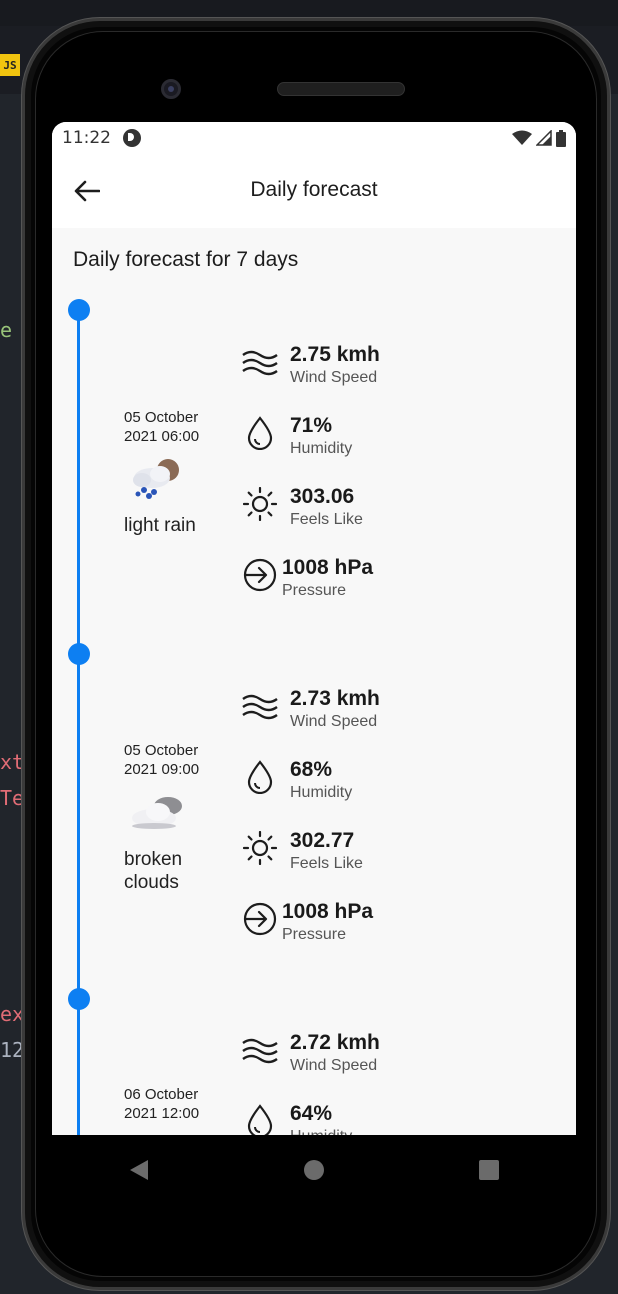 The width and height of the screenshot is (618, 1294). Describe the element at coordinates (162, 760) in the screenshot. I see `entry-date: 05 October 2021 09:00` at that location.